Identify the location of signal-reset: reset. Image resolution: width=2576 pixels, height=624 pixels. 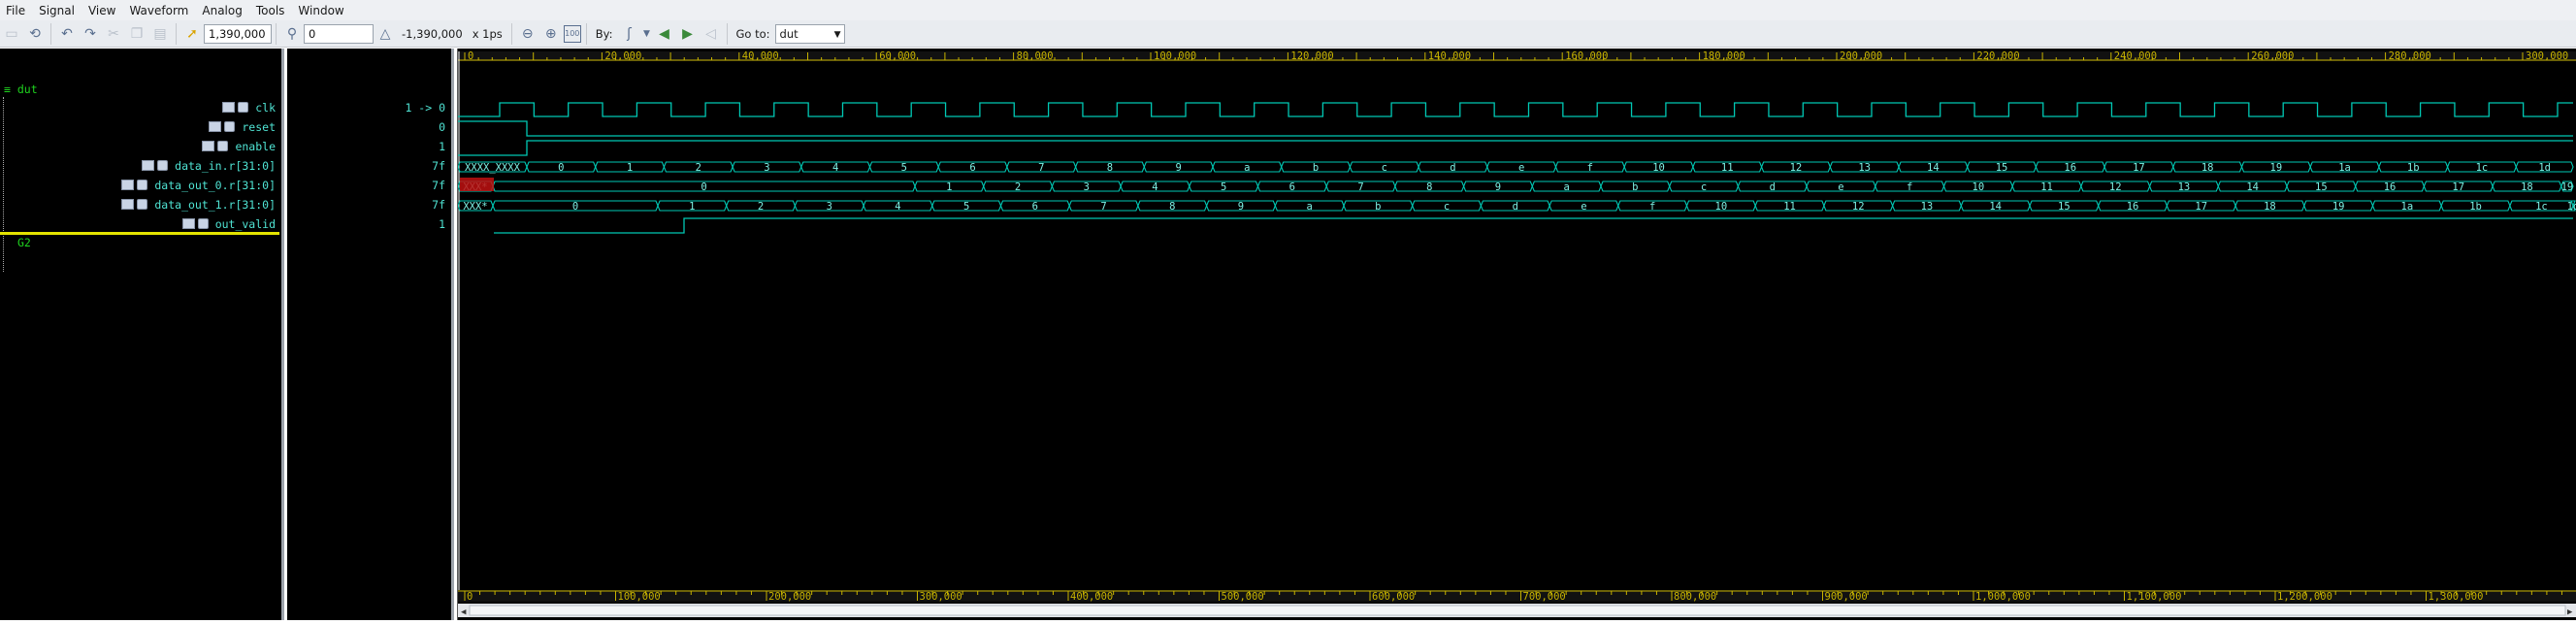
(242, 127).